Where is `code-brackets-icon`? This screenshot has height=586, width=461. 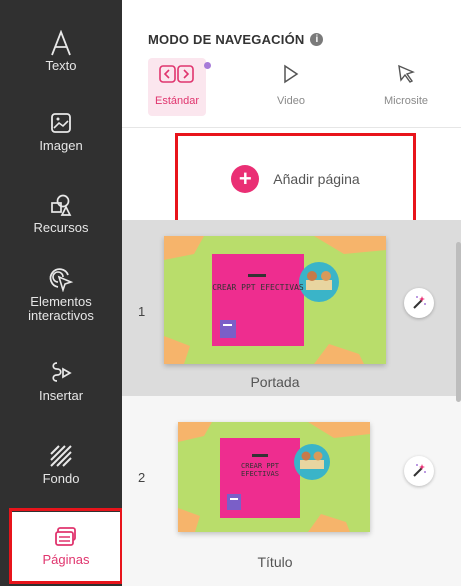 code-brackets-icon is located at coordinates (177, 76).